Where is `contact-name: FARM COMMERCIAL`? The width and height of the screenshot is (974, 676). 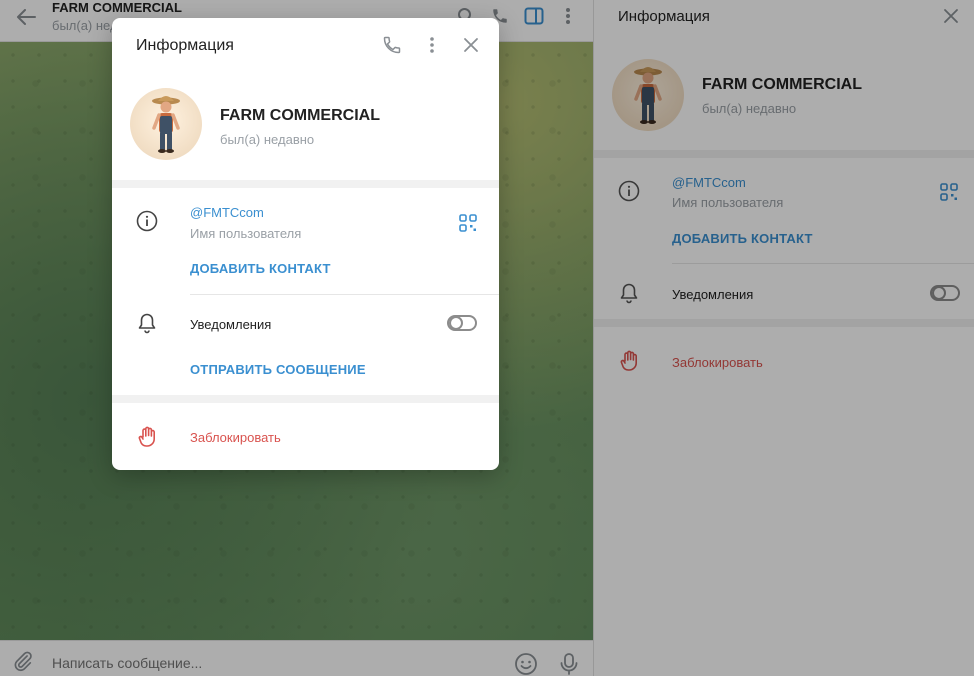
contact-name: FARM COMMERCIAL is located at coordinates (300, 115).